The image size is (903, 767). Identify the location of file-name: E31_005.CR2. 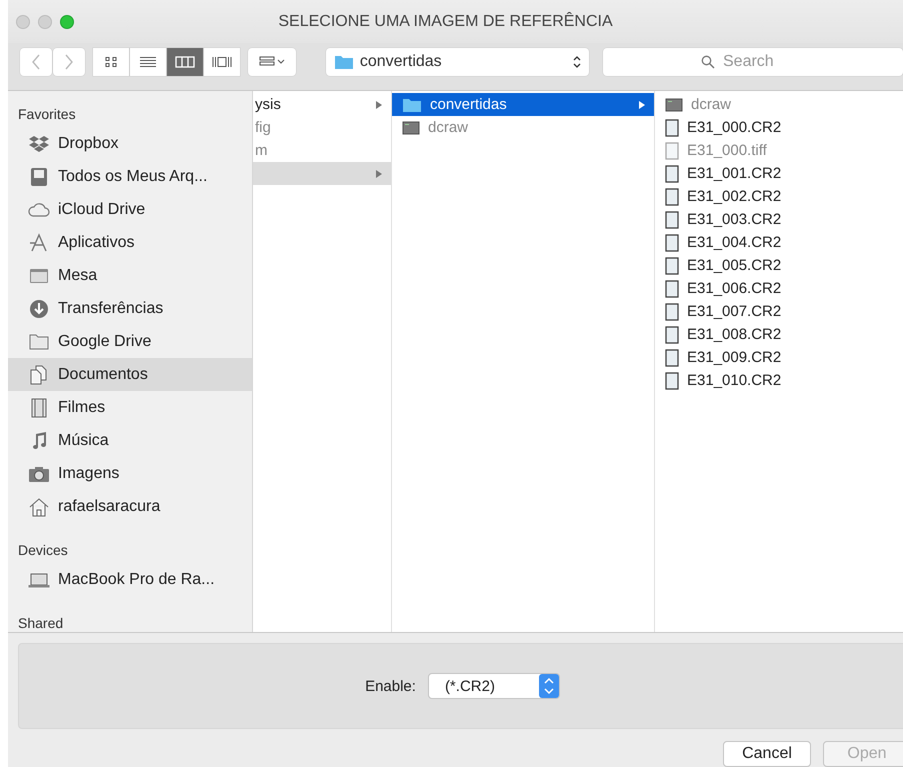
(734, 265).